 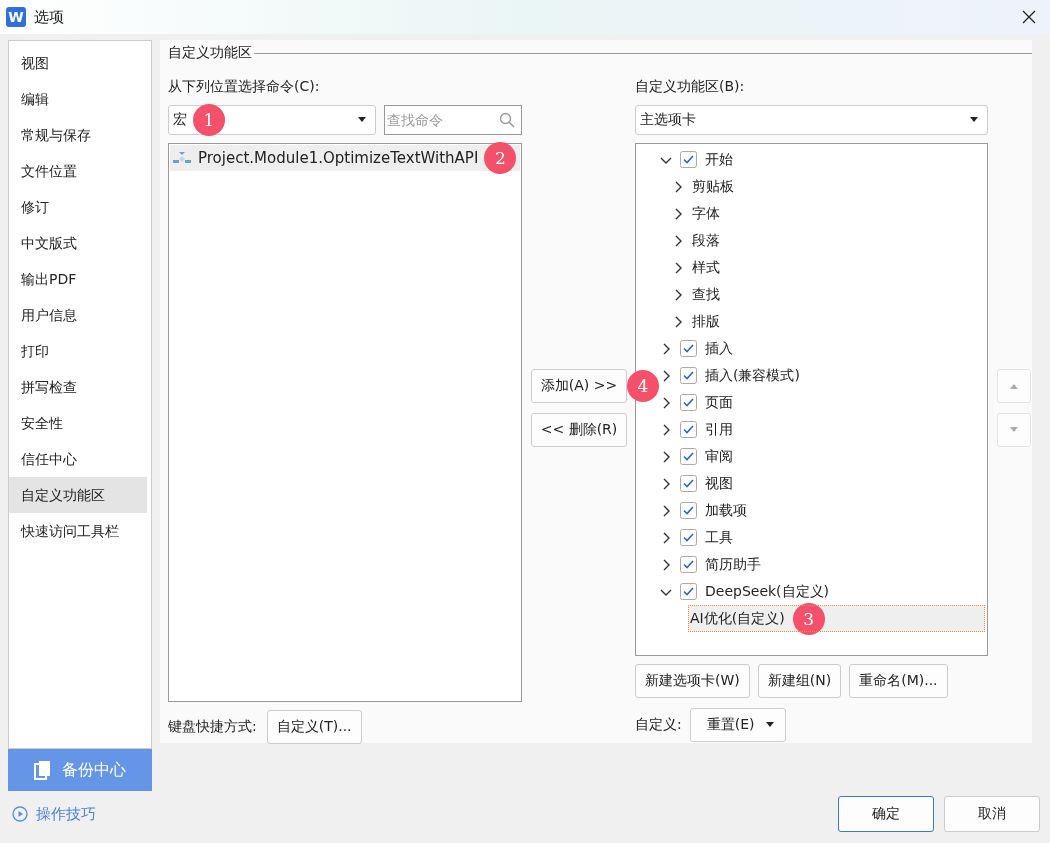 I want to click on ribbon-label: 自定义功能区(B):, so click(x=690, y=86).